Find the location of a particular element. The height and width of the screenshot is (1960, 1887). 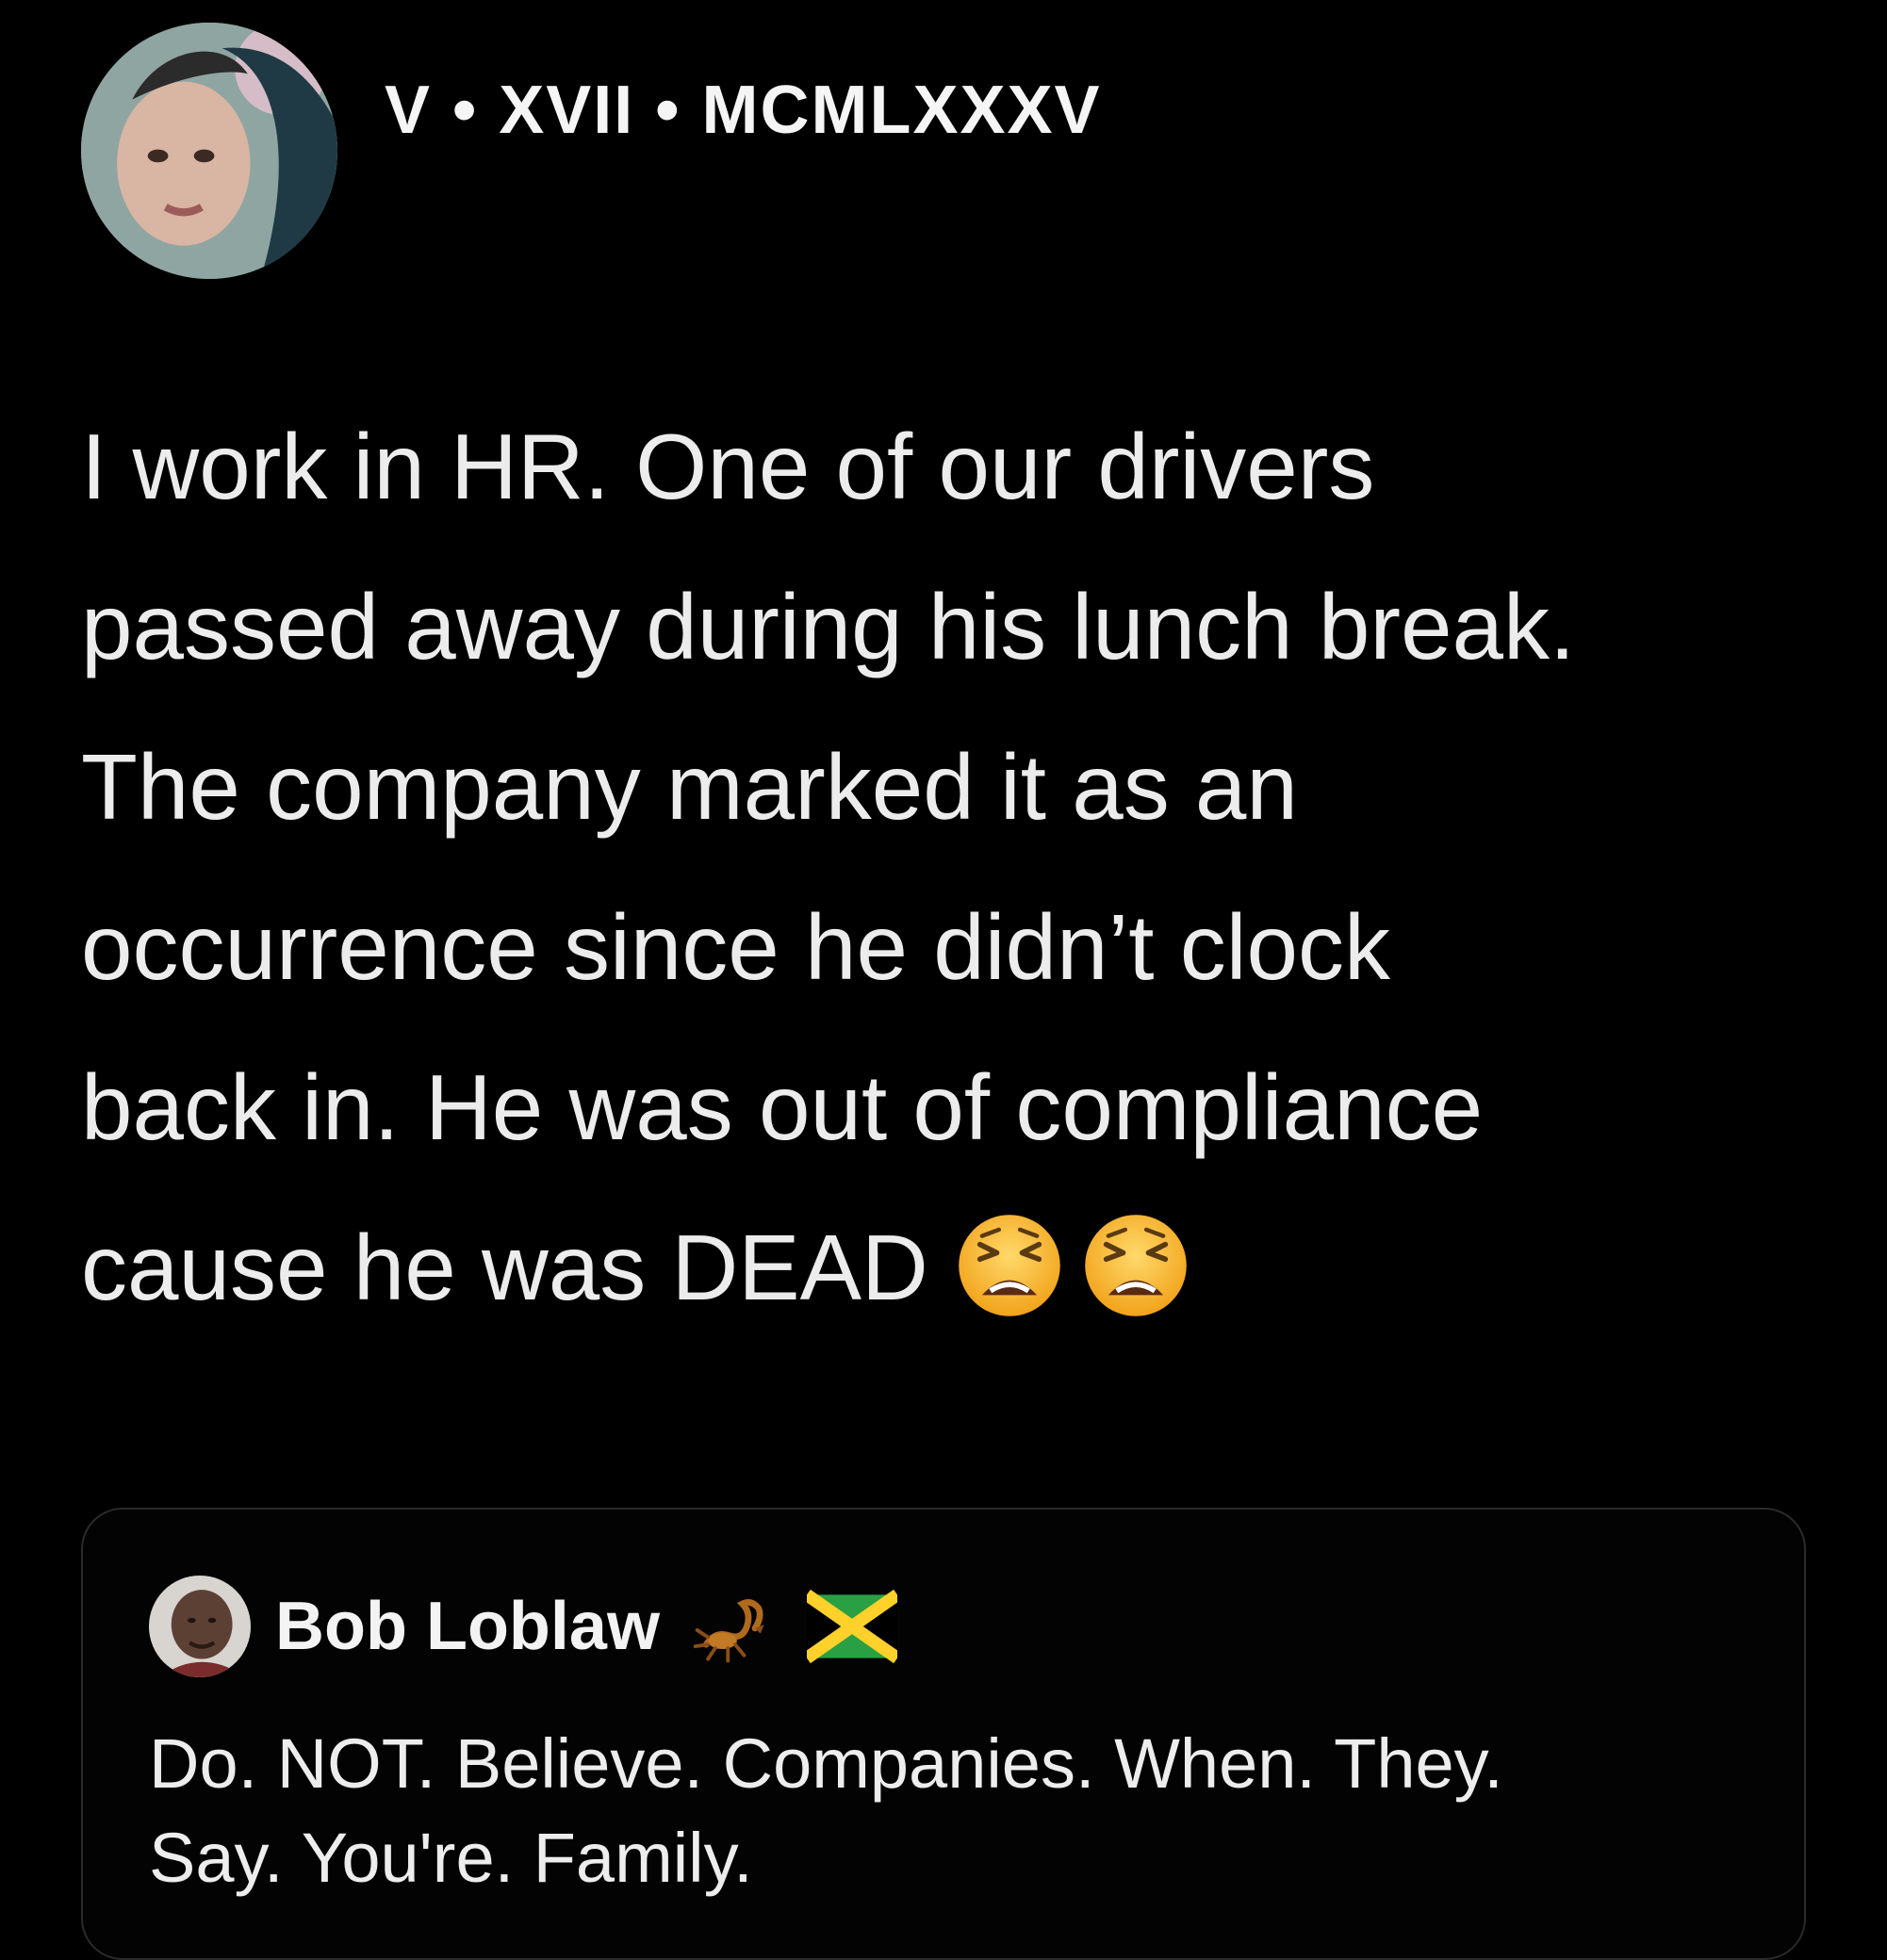

scorpion-emoji-icon is located at coordinates (733, 1627).